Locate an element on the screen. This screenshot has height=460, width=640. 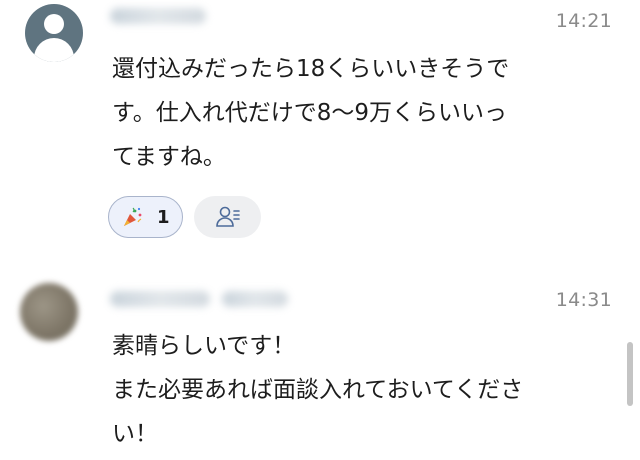
scrollbar-thumb is located at coordinates (630, 374).